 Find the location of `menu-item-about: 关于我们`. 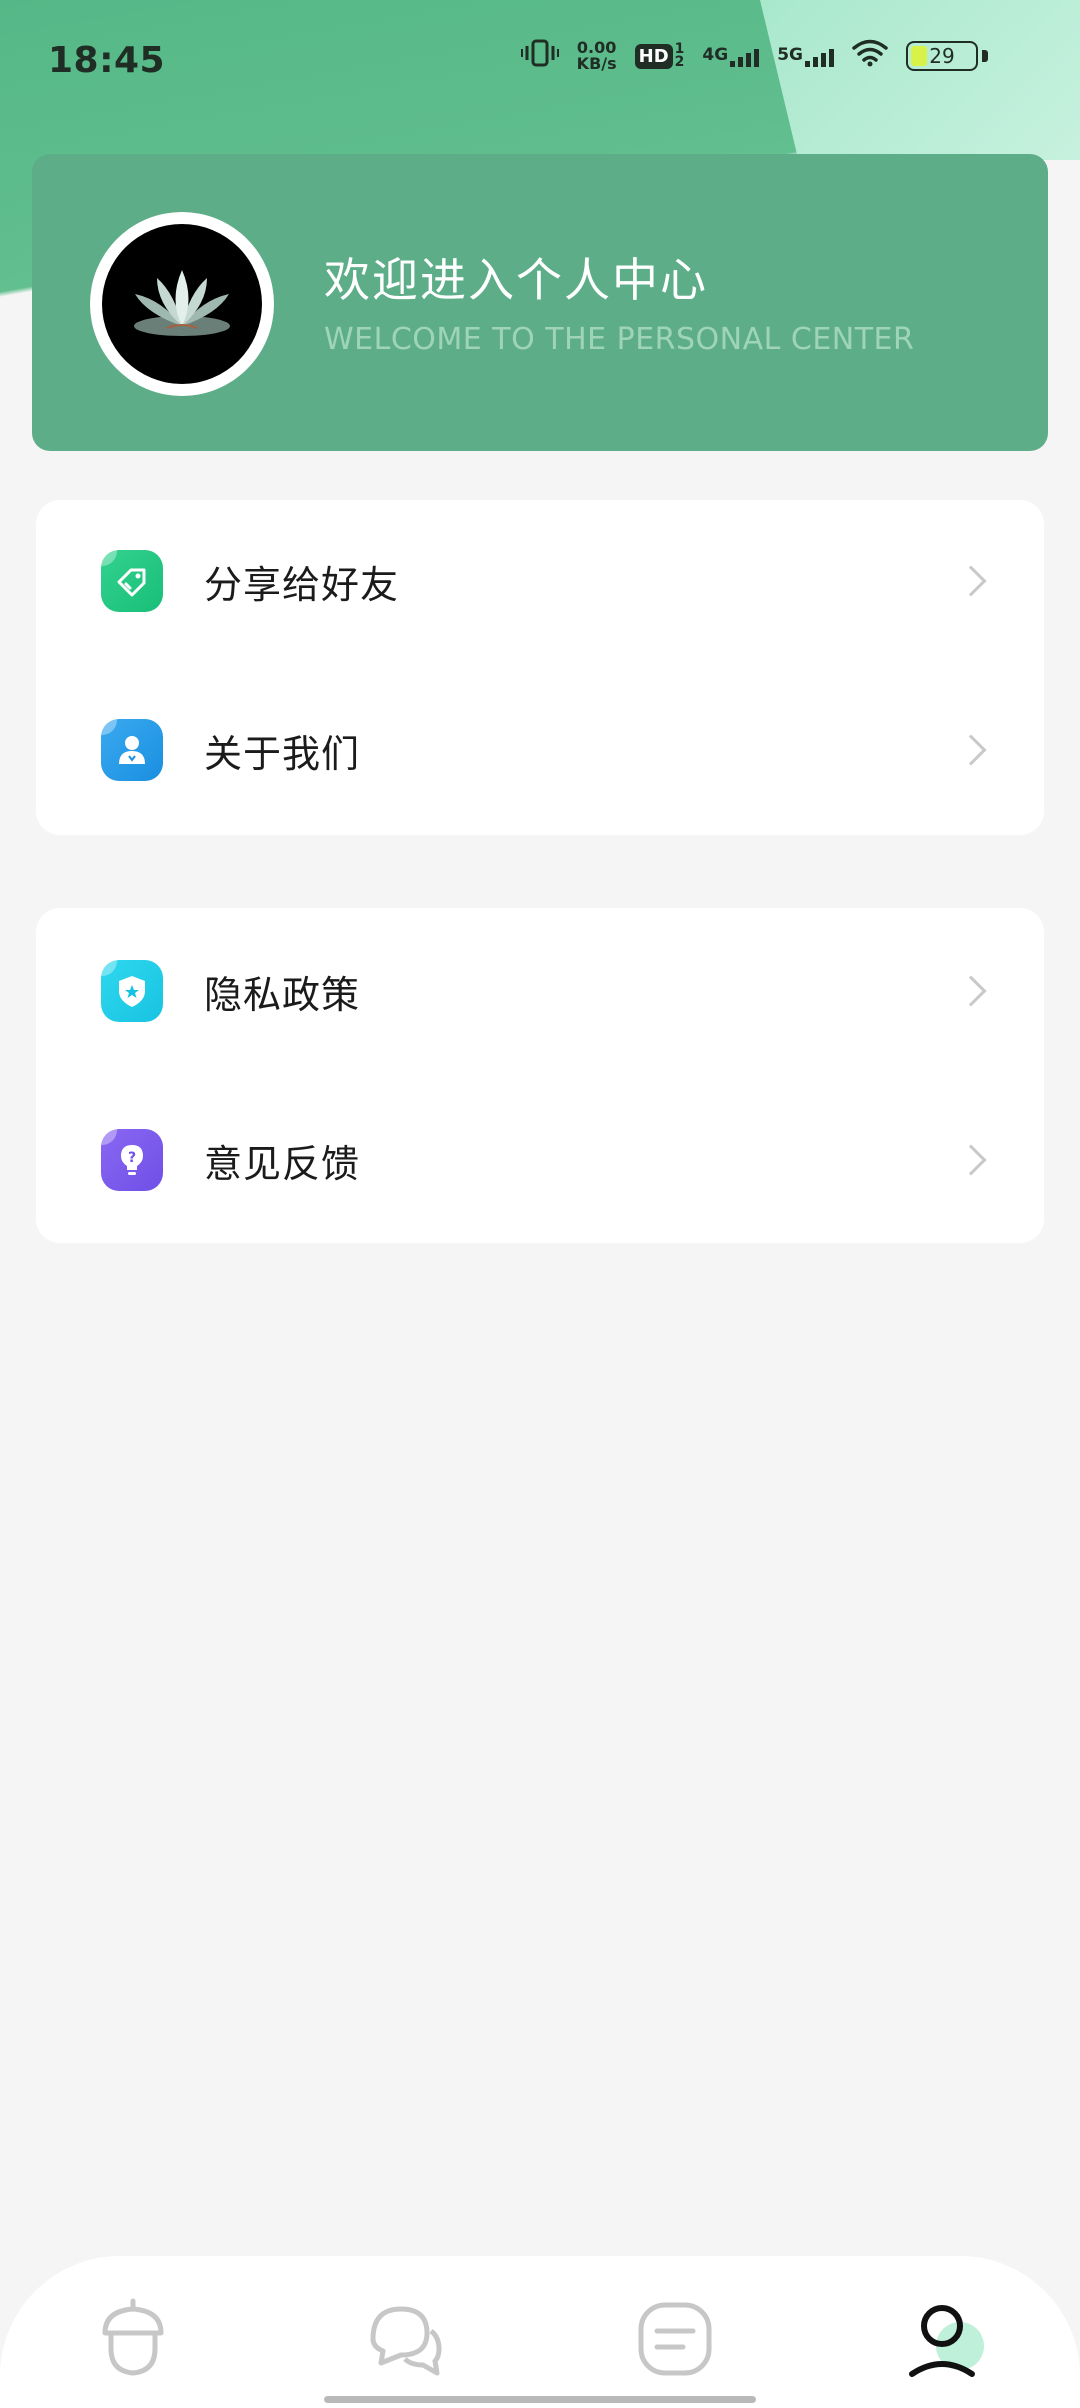

menu-item-about: 关于我们 is located at coordinates (540, 750).